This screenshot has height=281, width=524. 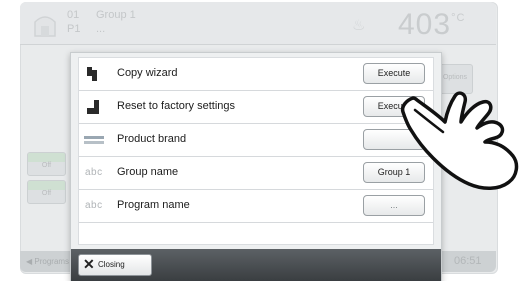 What do you see at coordinates (256, 265) in the screenshot?
I see `dialog-footer: ✕ Closing` at bounding box center [256, 265].